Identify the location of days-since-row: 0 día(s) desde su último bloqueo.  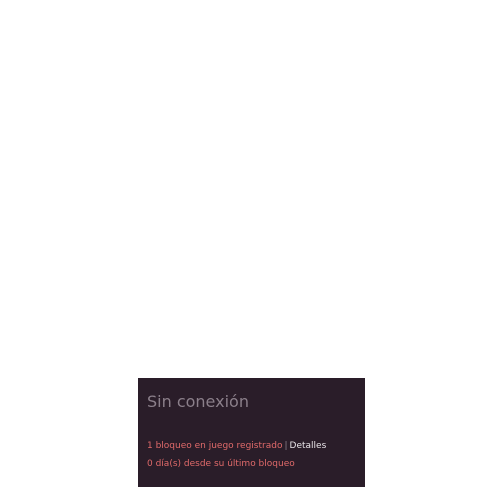
(221, 464).